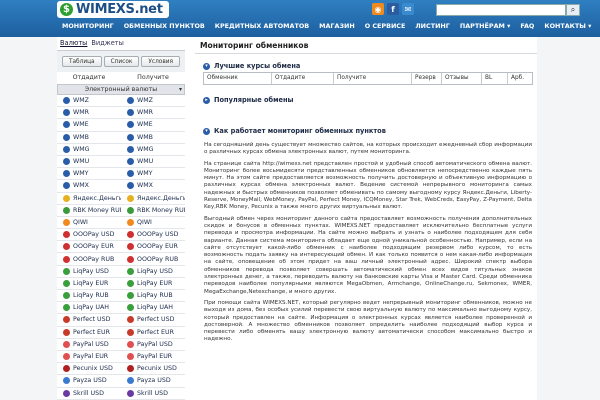 The height and width of the screenshot is (400, 600). I want to click on receive-currency: Яндекс.Деньги, so click(153, 198).